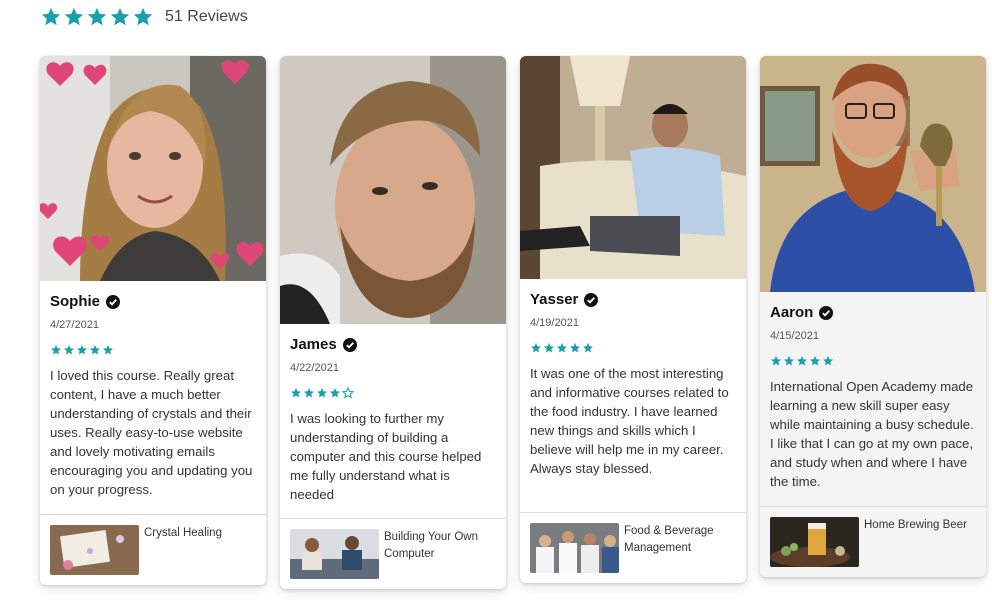 This screenshot has width=992, height=615. I want to click on reviewer-name: Aaron, so click(792, 312).